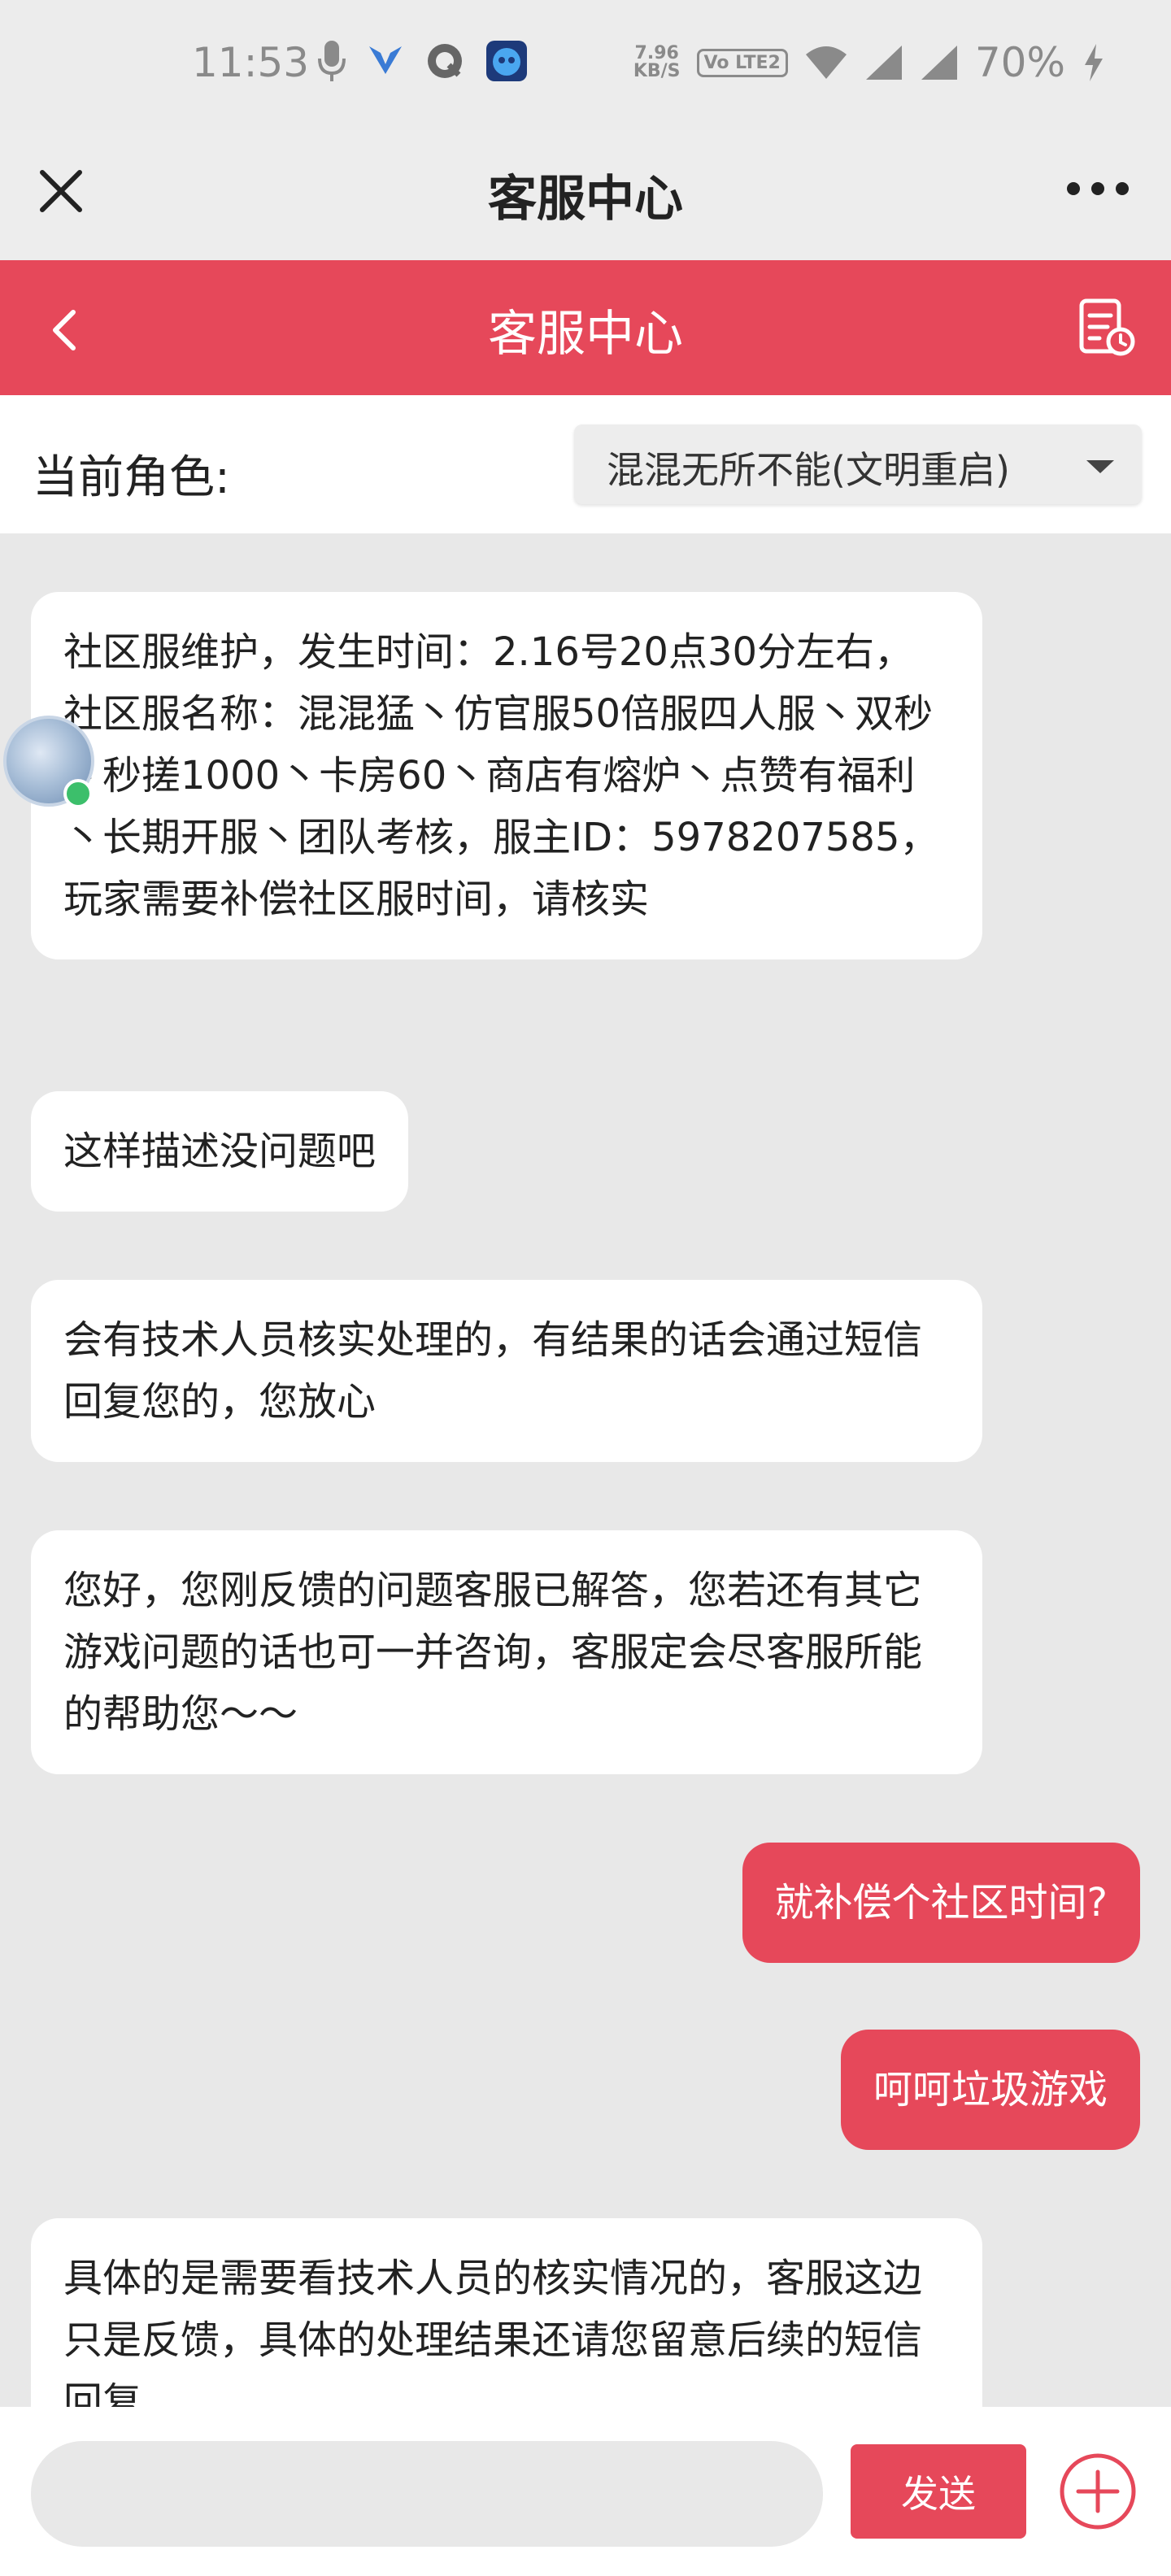  What do you see at coordinates (445, 61) in the screenshot?
I see `app-q-icon` at bounding box center [445, 61].